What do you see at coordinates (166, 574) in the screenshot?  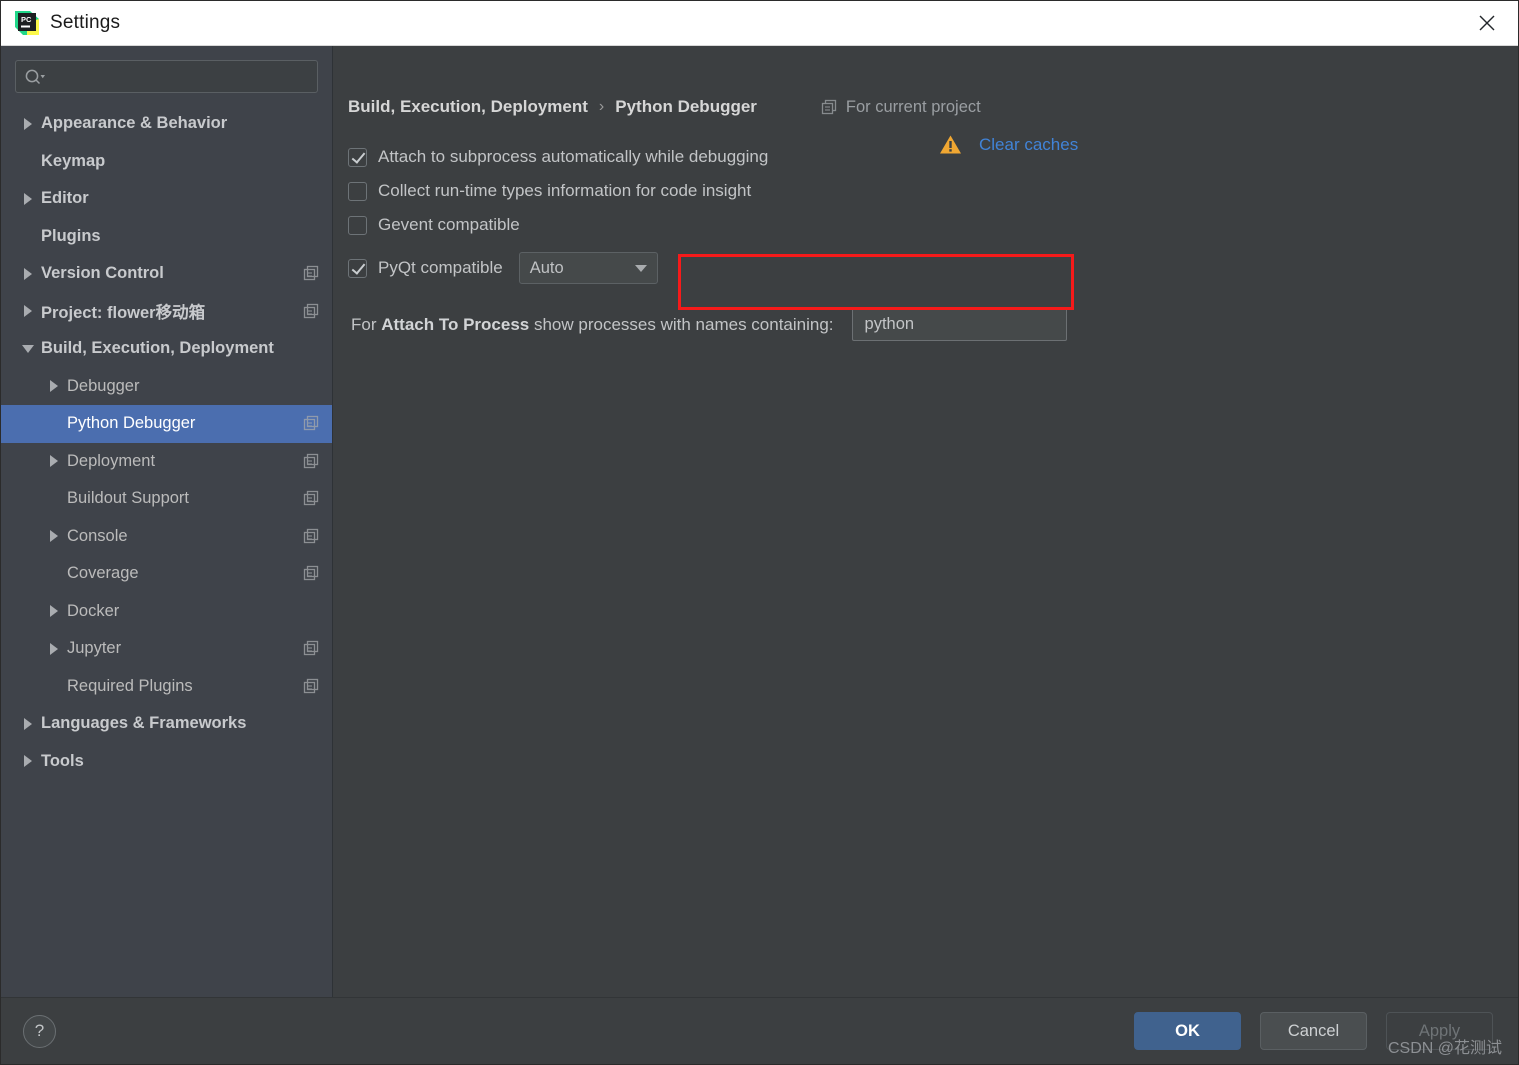 I see `sidebar-item-coverage: Coverage` at bounding box center [166, 574].